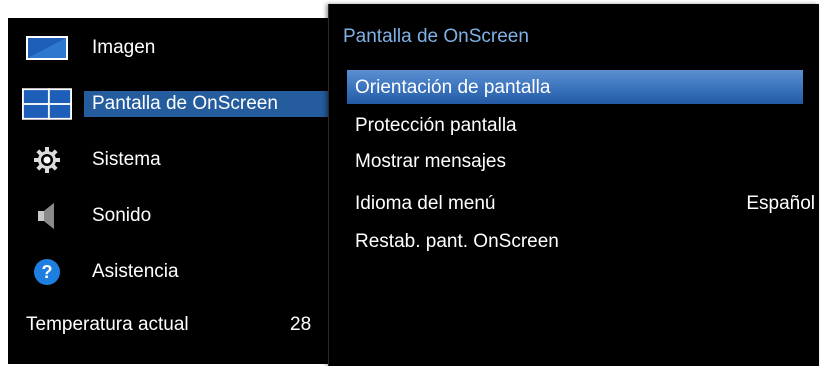  Describe the element at coordinates (575, 87) in the screenshot. I see `submenu-item-orientacion: Orientación de pantalla` at that location.